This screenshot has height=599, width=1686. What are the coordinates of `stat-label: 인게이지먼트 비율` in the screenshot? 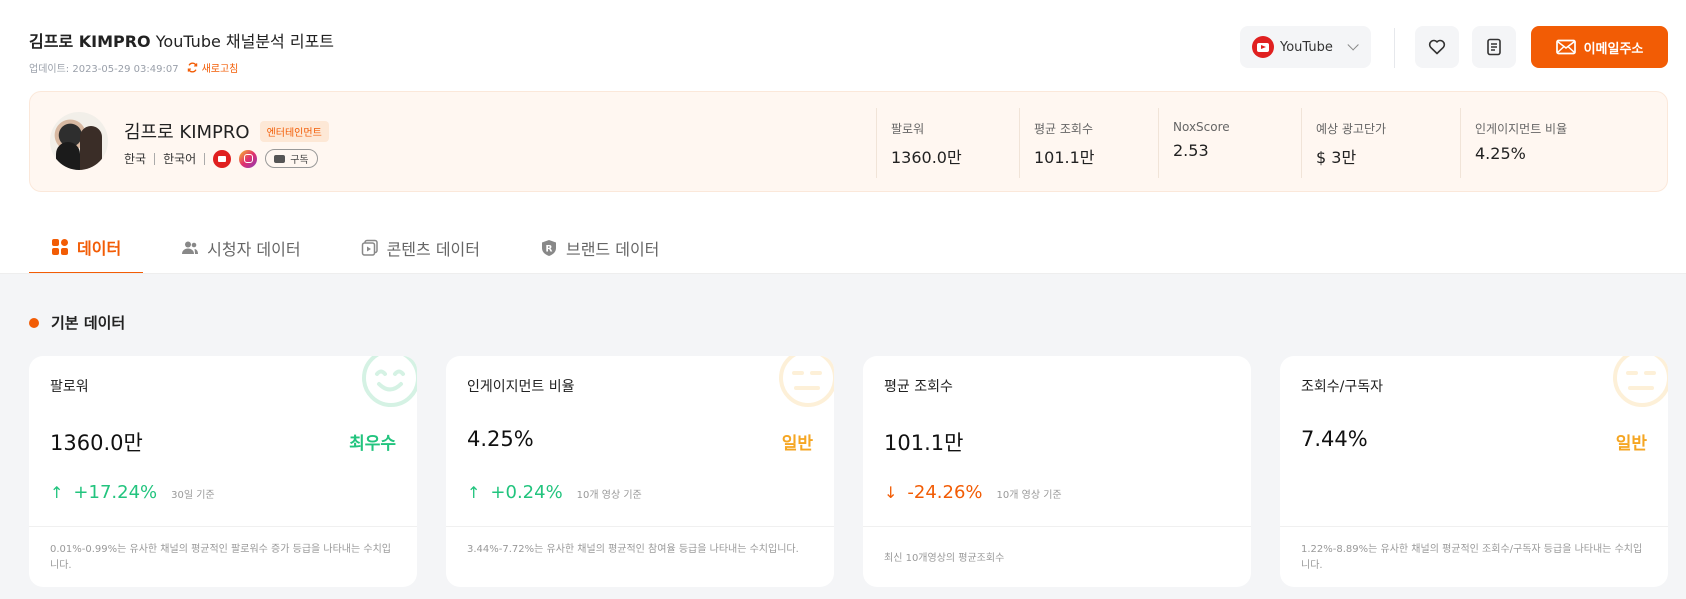 It's located at (1521, 129).